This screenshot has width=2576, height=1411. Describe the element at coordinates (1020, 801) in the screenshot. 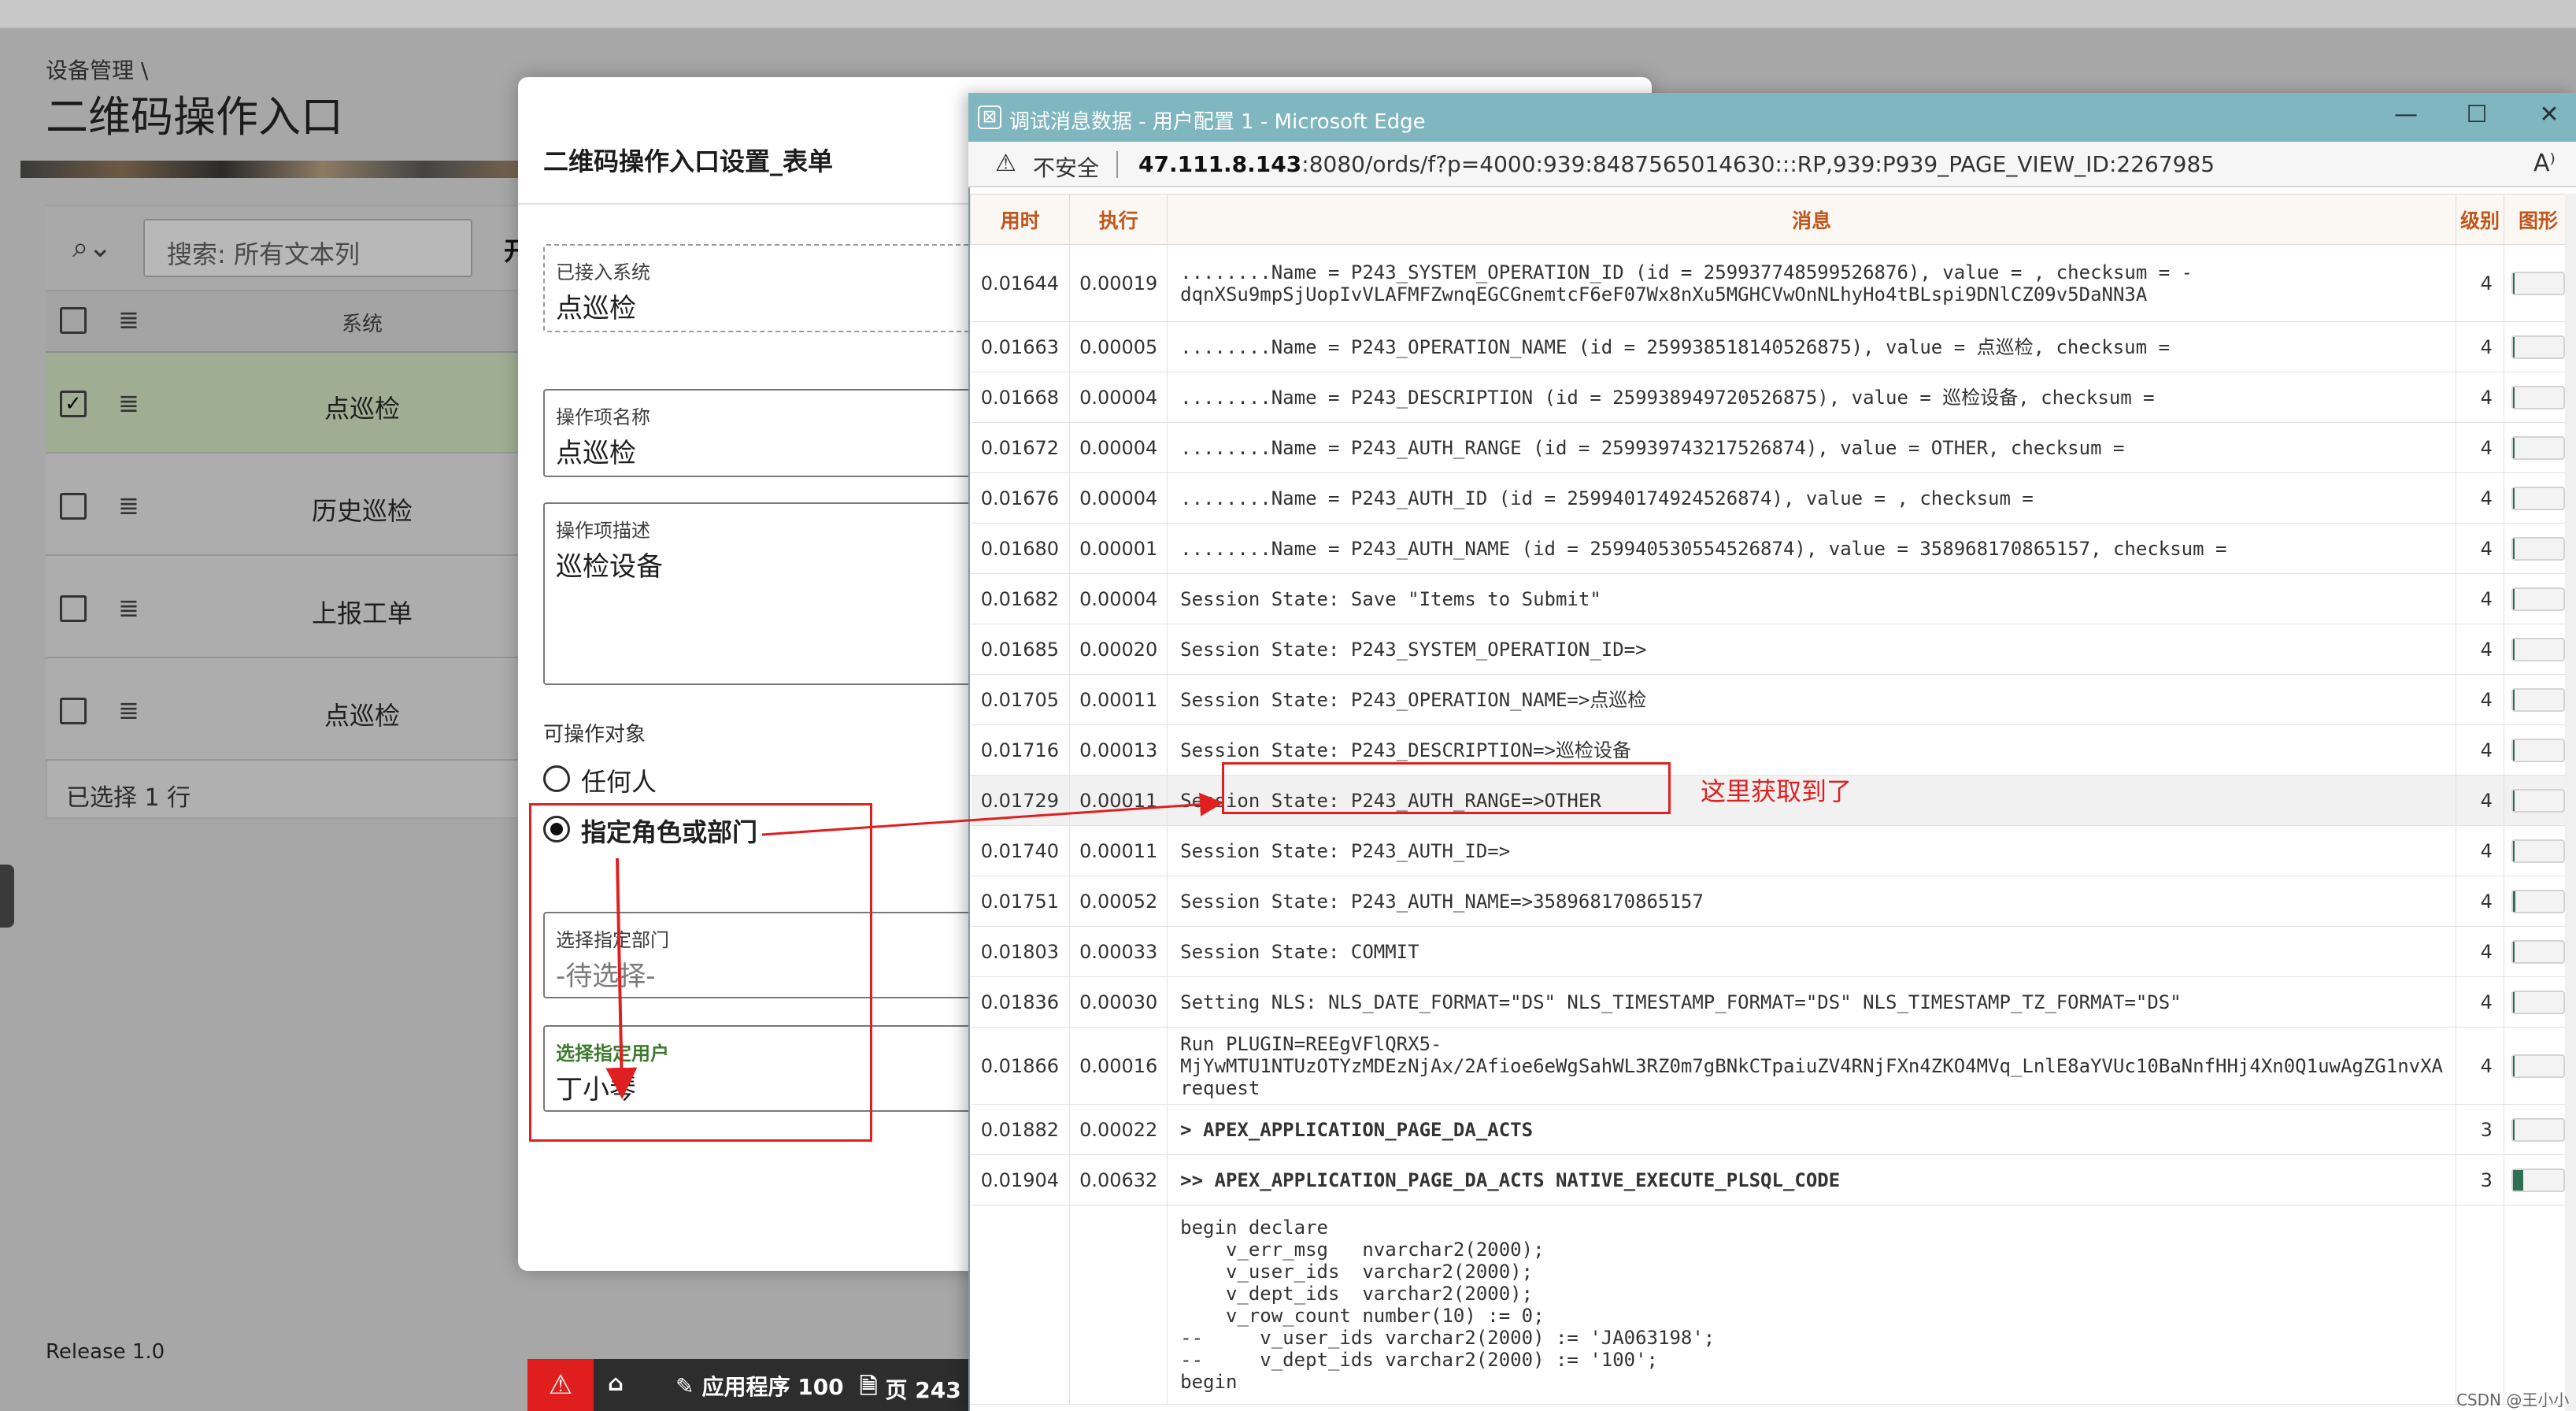

I see `cell-elapsed: 0.01729` at that location.